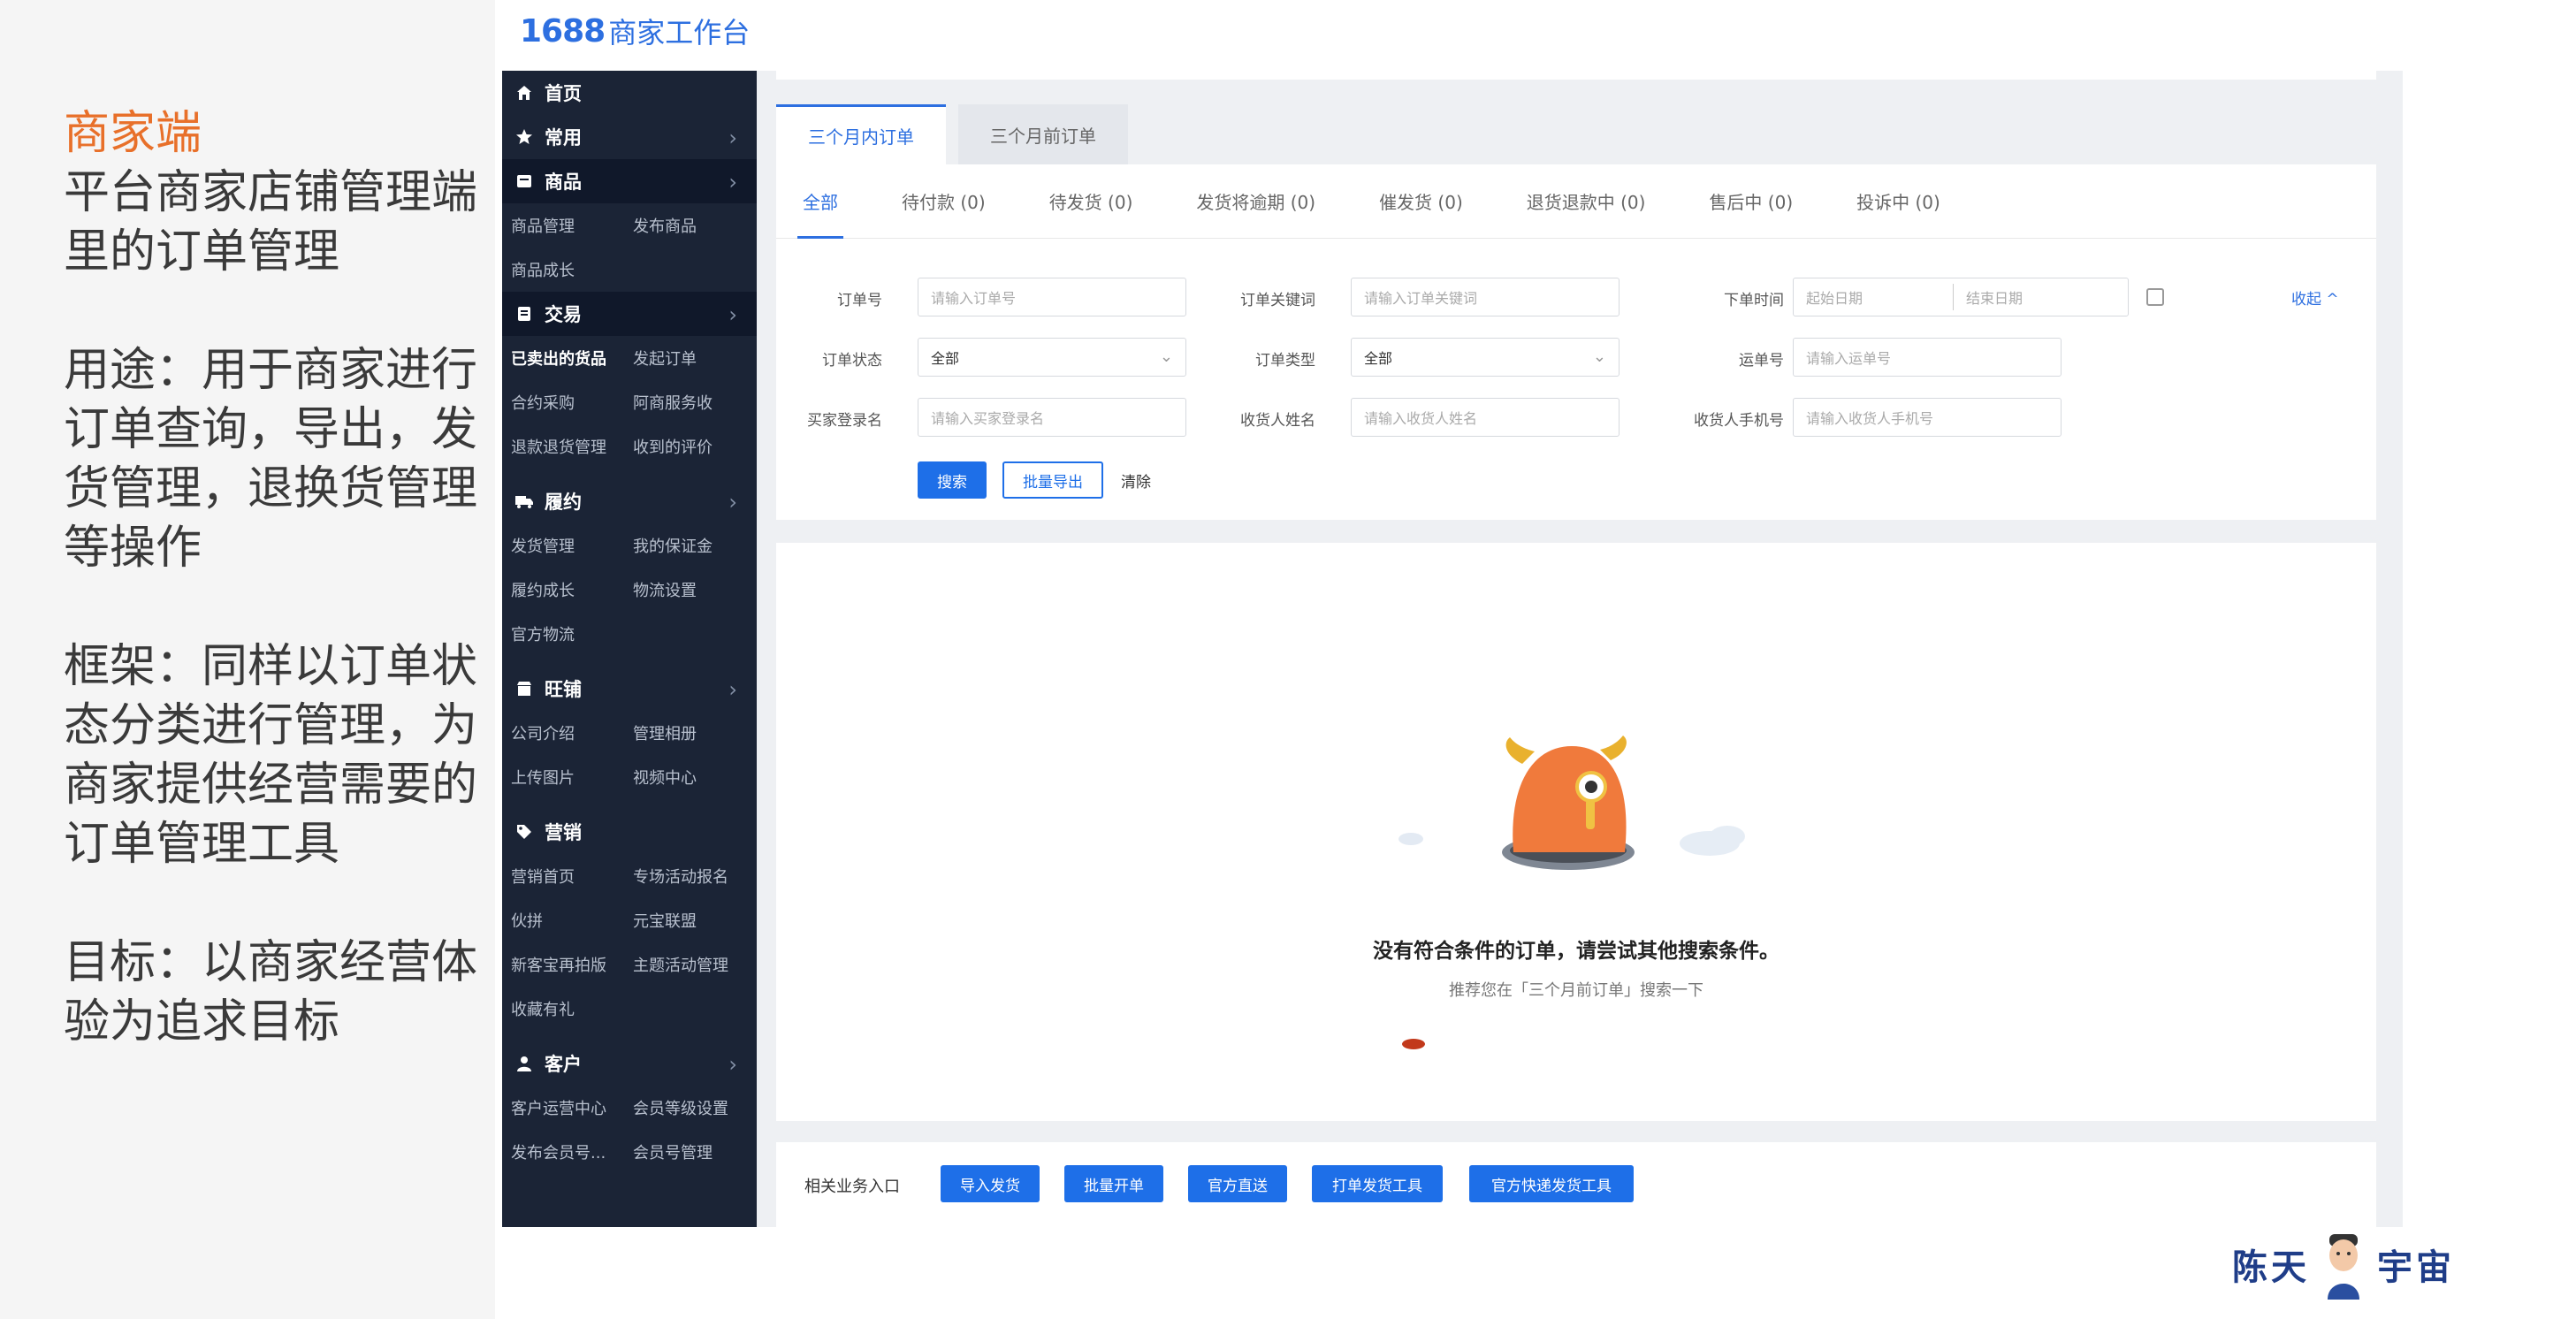  I want to click on sidebar-link: 视频中心, so click(694, 777).